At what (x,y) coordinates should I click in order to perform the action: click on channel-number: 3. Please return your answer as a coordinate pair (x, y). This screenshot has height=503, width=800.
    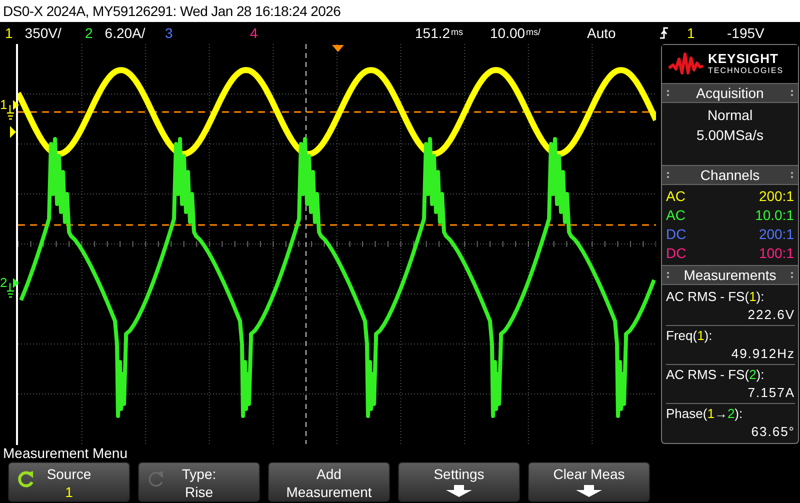
    Looking at the image, I should click on (169, 32).